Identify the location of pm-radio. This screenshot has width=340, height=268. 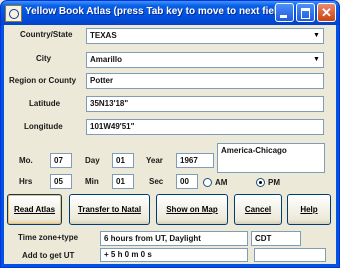
(260, 182).